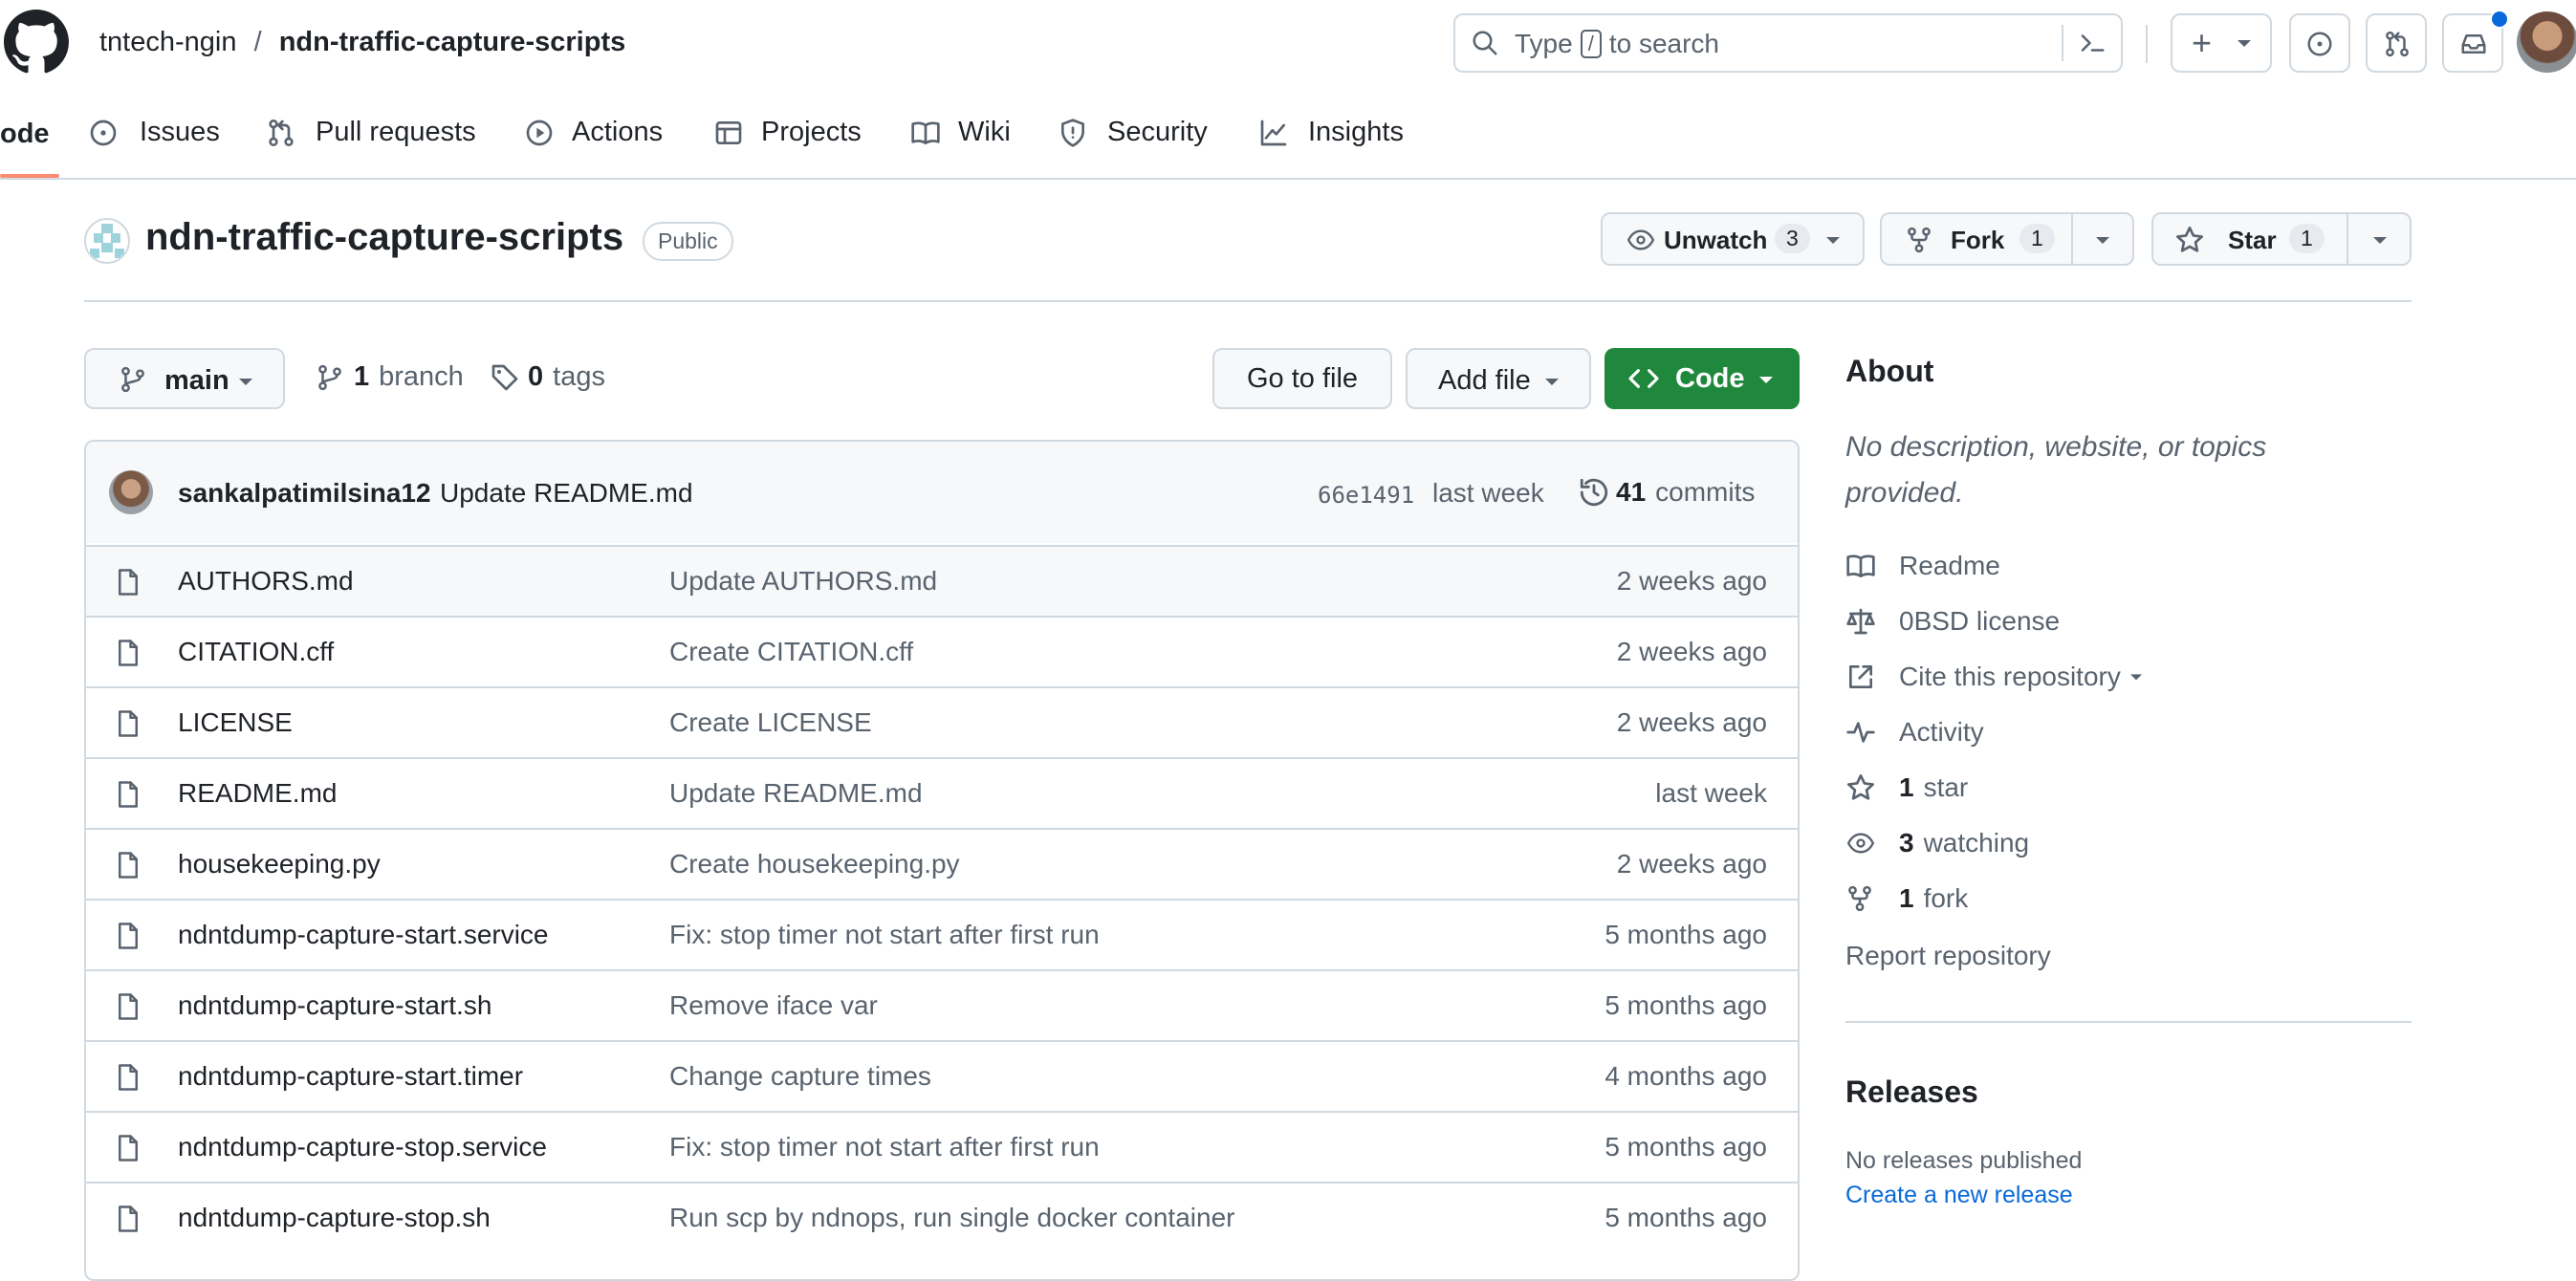 The image size is (2576, 1281). Describe the element at coordinates (235, 723) in the screenshot. I see `file-name: LICENSE` at that location.